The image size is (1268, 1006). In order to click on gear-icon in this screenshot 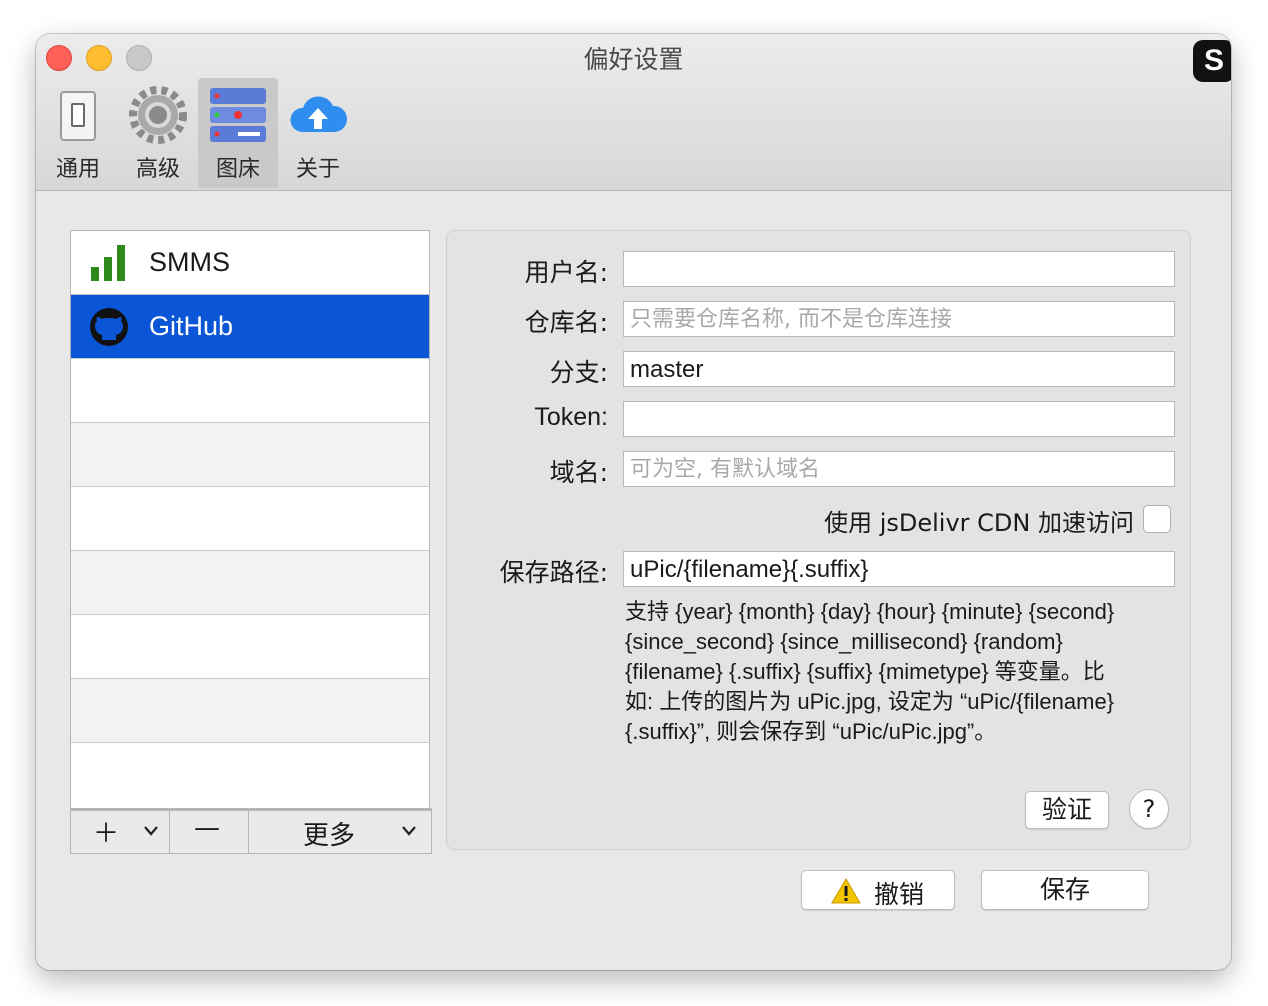, I will do `click(158, 115)`.